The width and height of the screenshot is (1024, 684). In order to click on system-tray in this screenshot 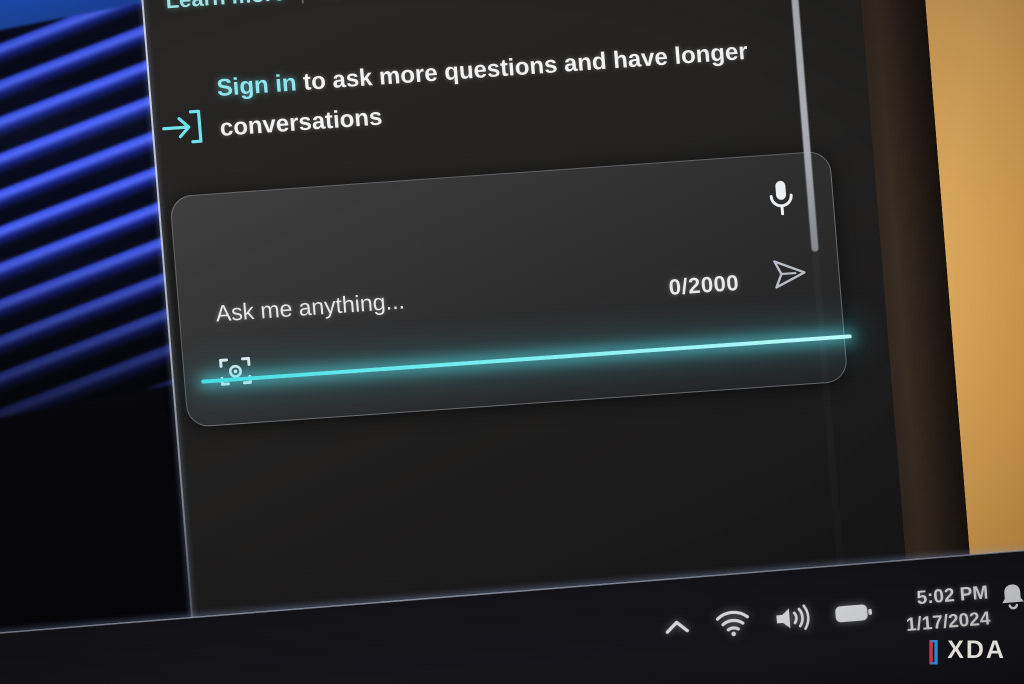, I will do `click(768, 620)`.